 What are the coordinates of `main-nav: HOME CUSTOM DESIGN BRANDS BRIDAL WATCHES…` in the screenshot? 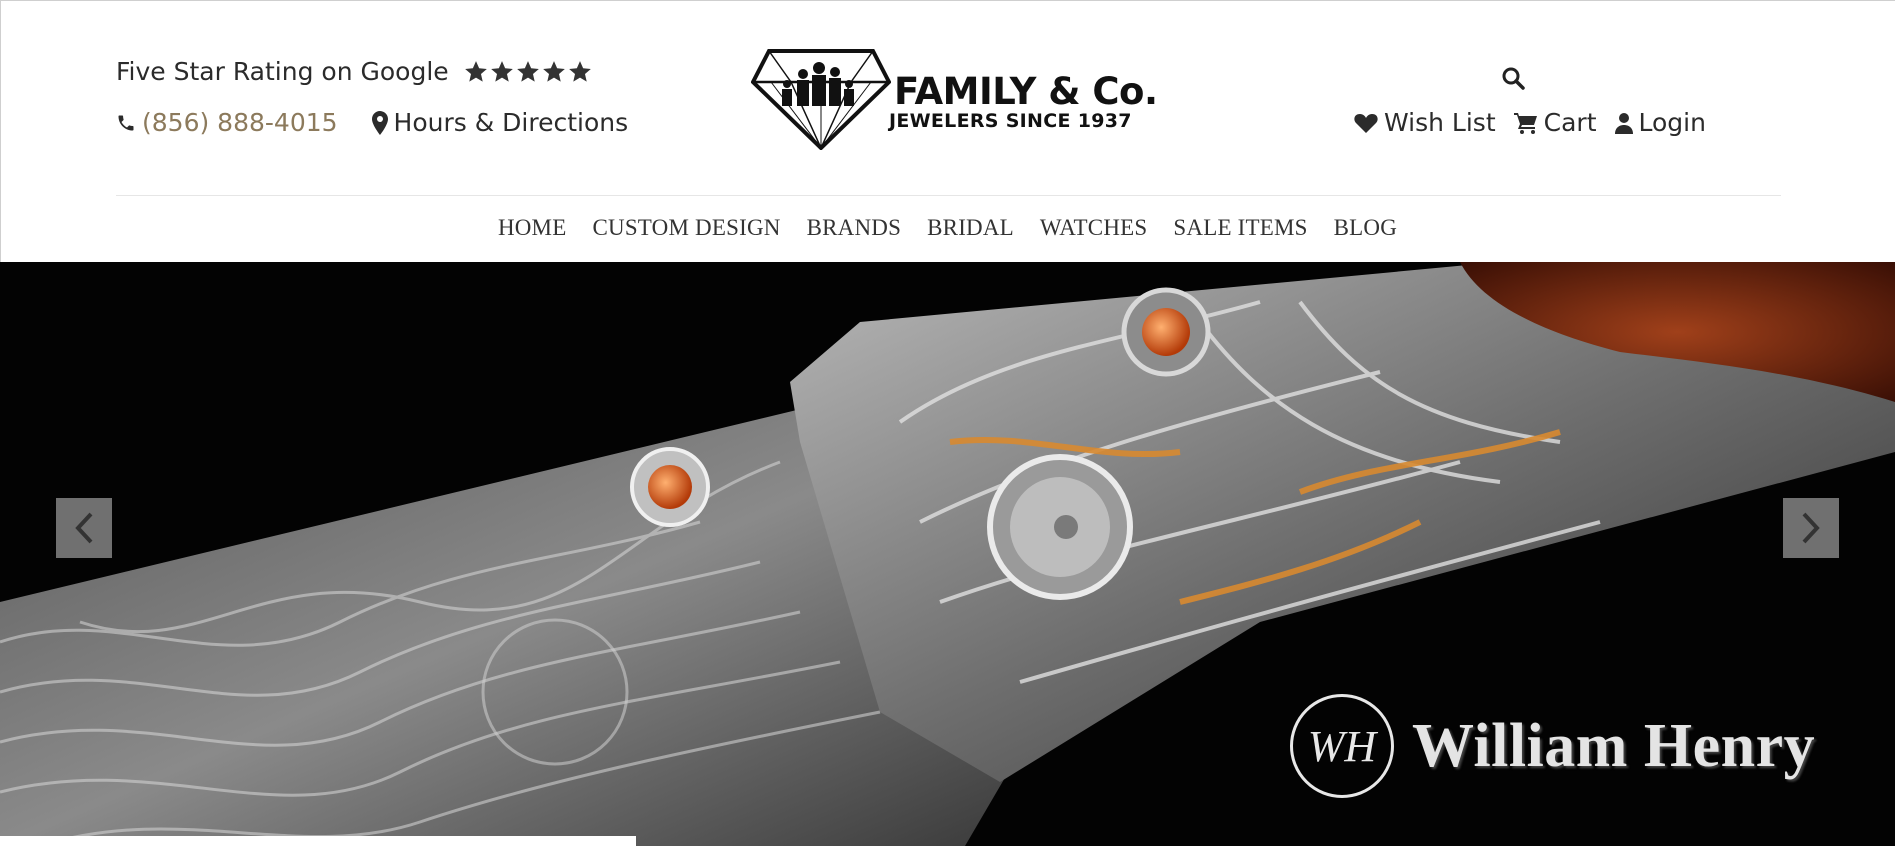 It's located at (948, 228).